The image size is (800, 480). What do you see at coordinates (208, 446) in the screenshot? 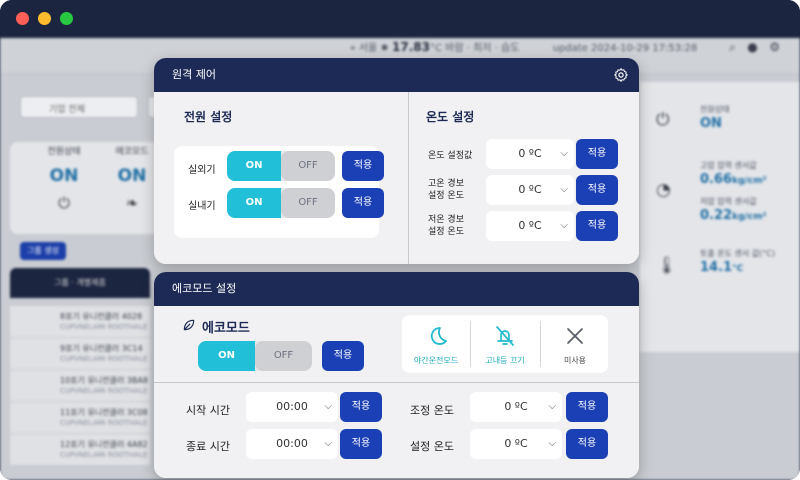
I see `end-time-label: 종료 시간` at bounding box center [208, 446].